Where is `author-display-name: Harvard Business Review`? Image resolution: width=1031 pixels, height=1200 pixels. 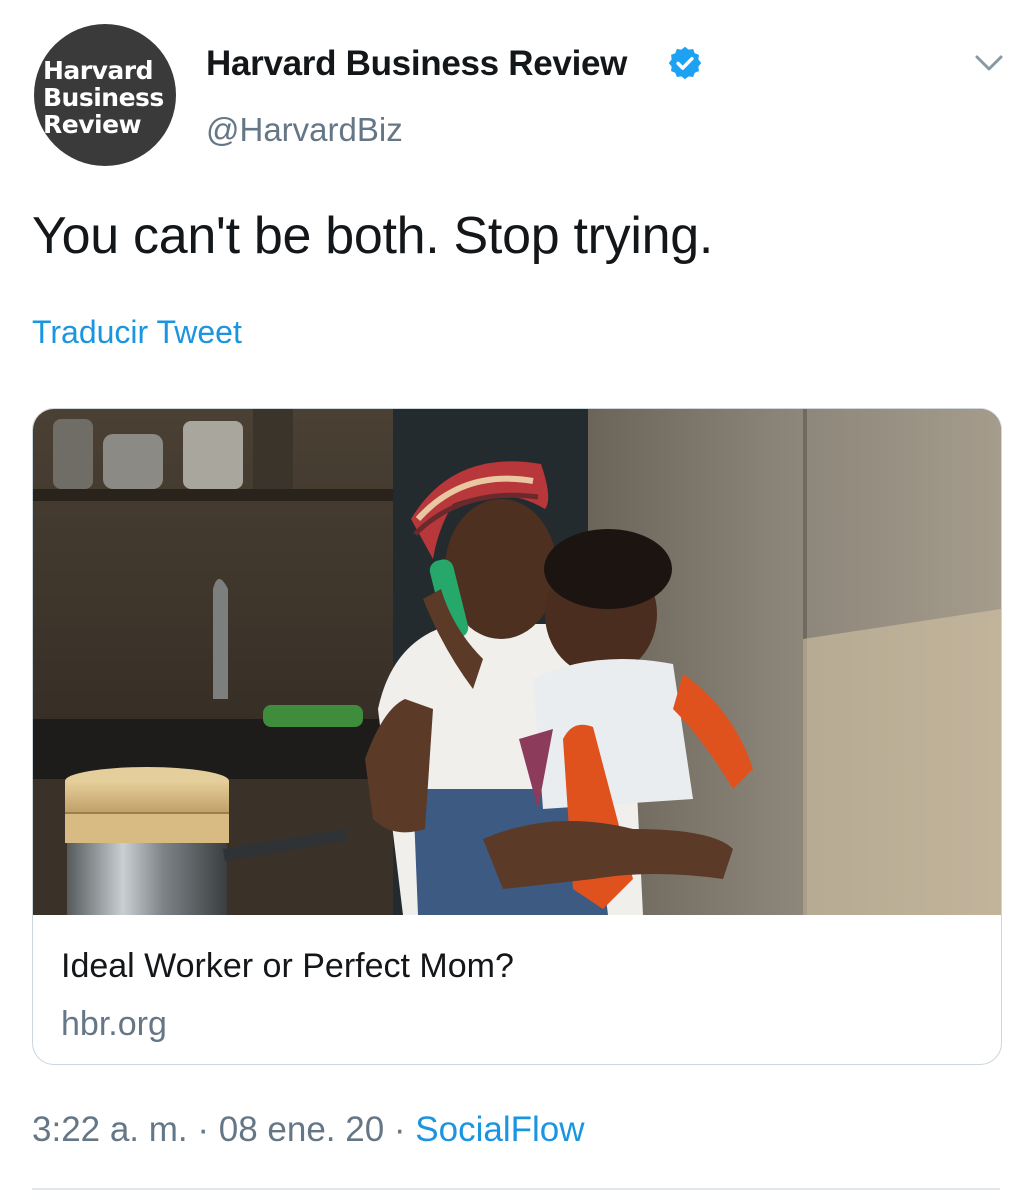 author-display-name: Harvard Business Review is located at coordinates (416, 64).